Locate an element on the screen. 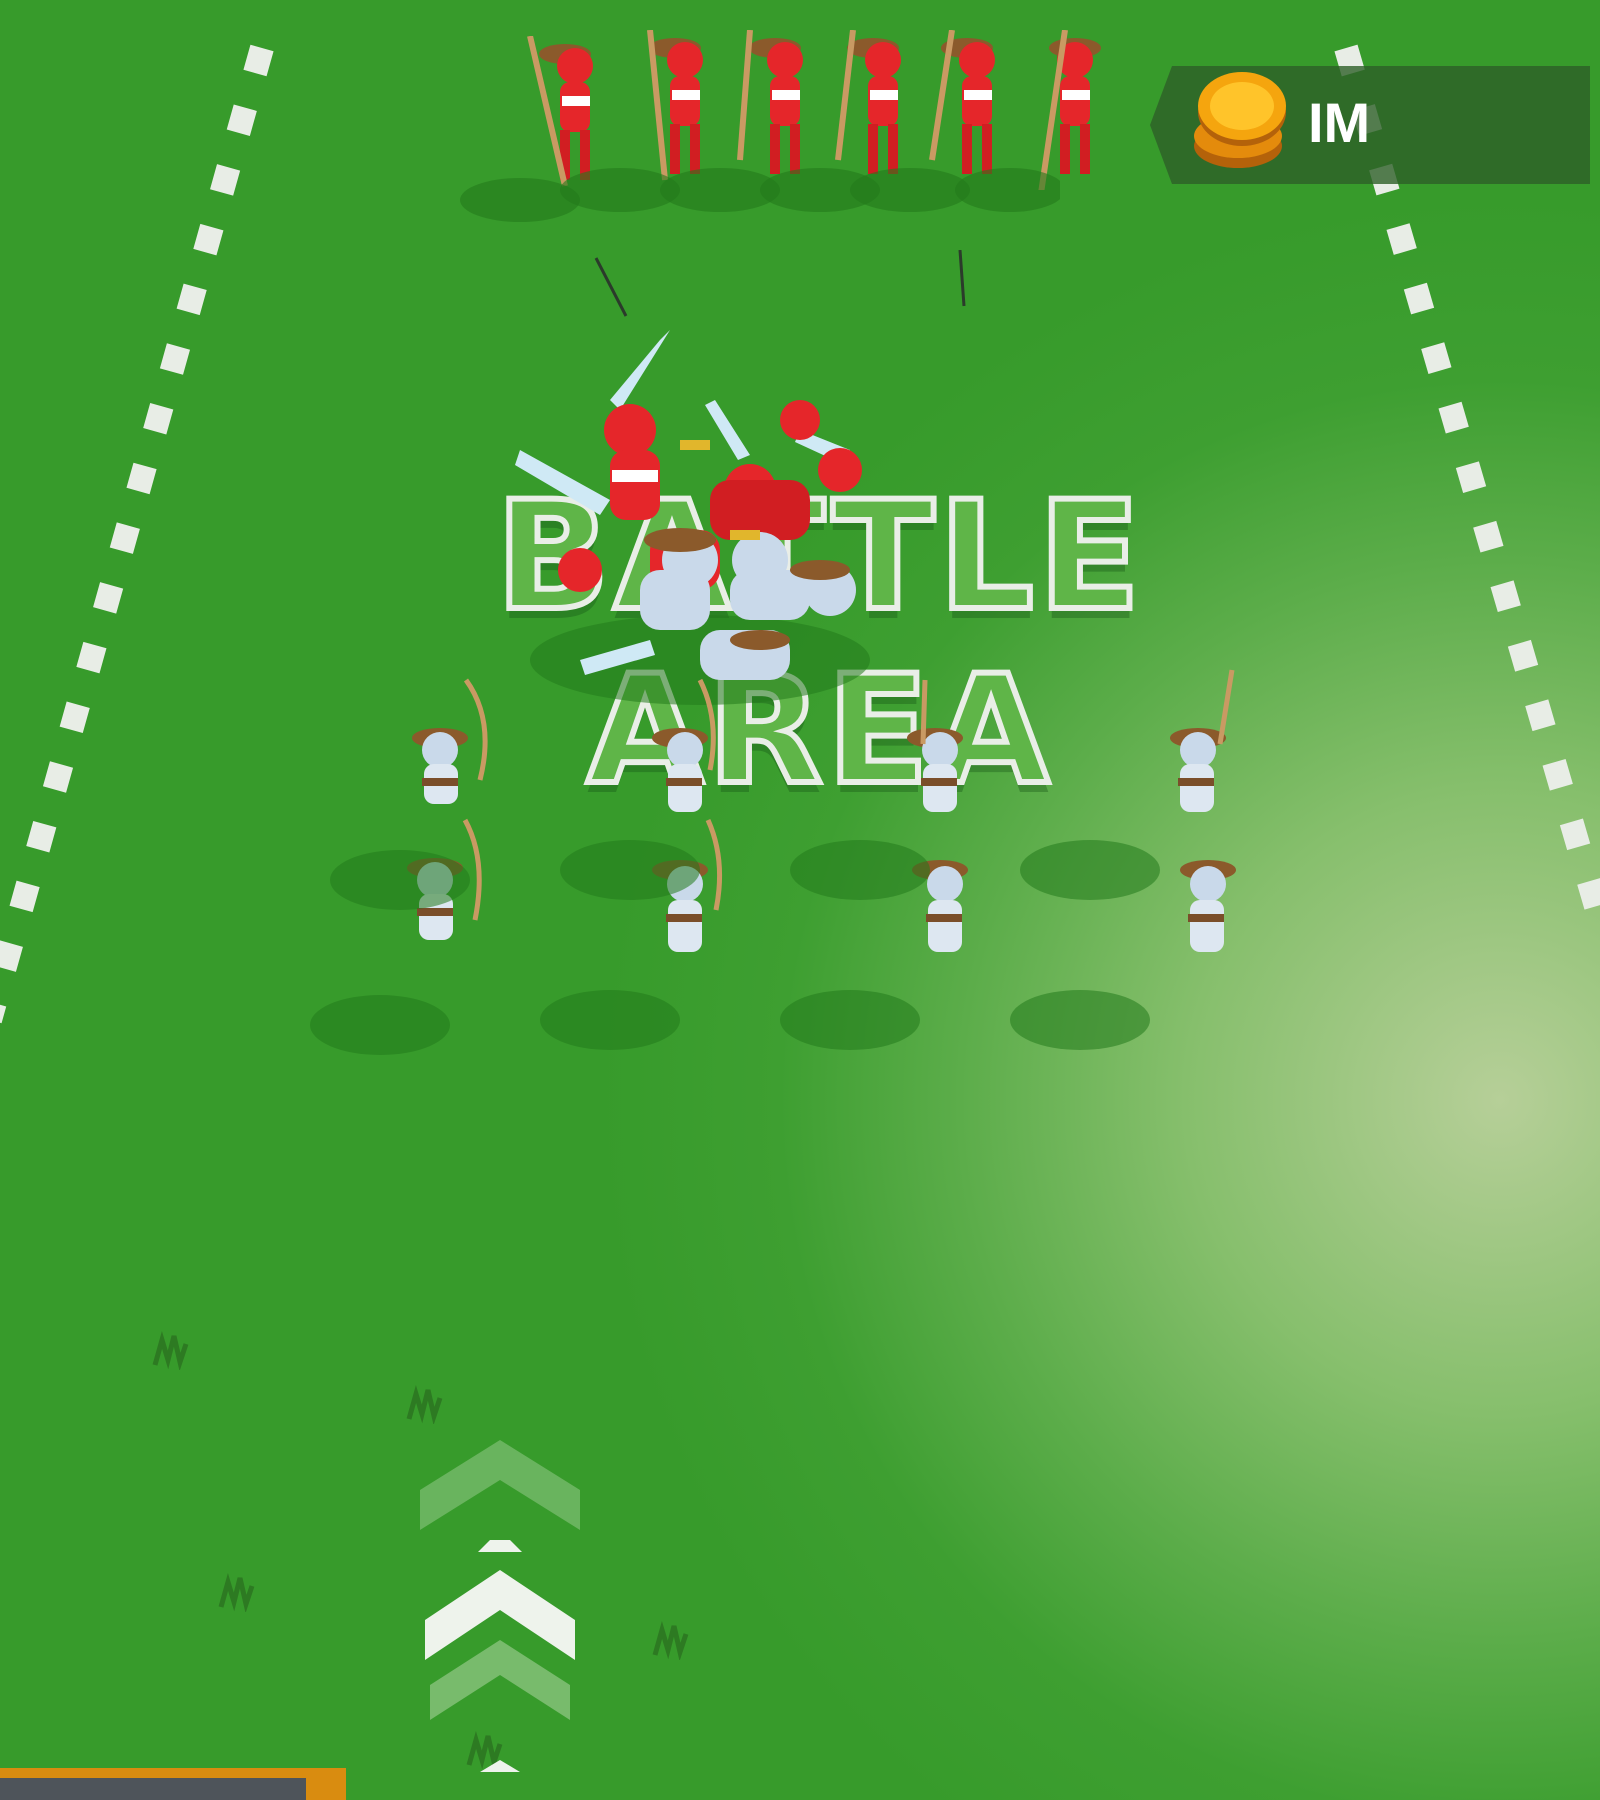  red-archer-shadows is located at coordinates (760, 195).